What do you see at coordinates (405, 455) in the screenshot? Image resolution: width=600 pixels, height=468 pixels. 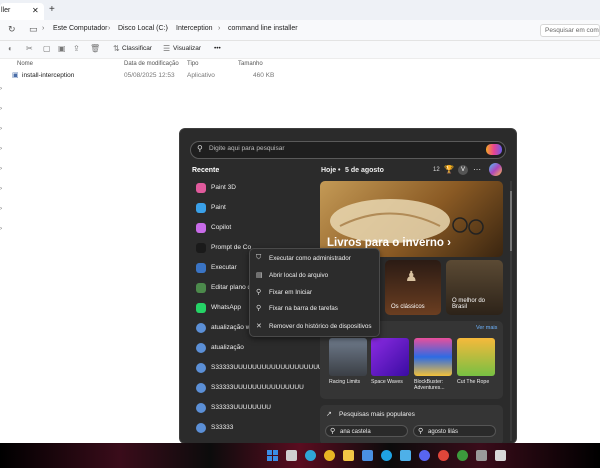 I see `photos-icon` at bounding box center [405, 455].